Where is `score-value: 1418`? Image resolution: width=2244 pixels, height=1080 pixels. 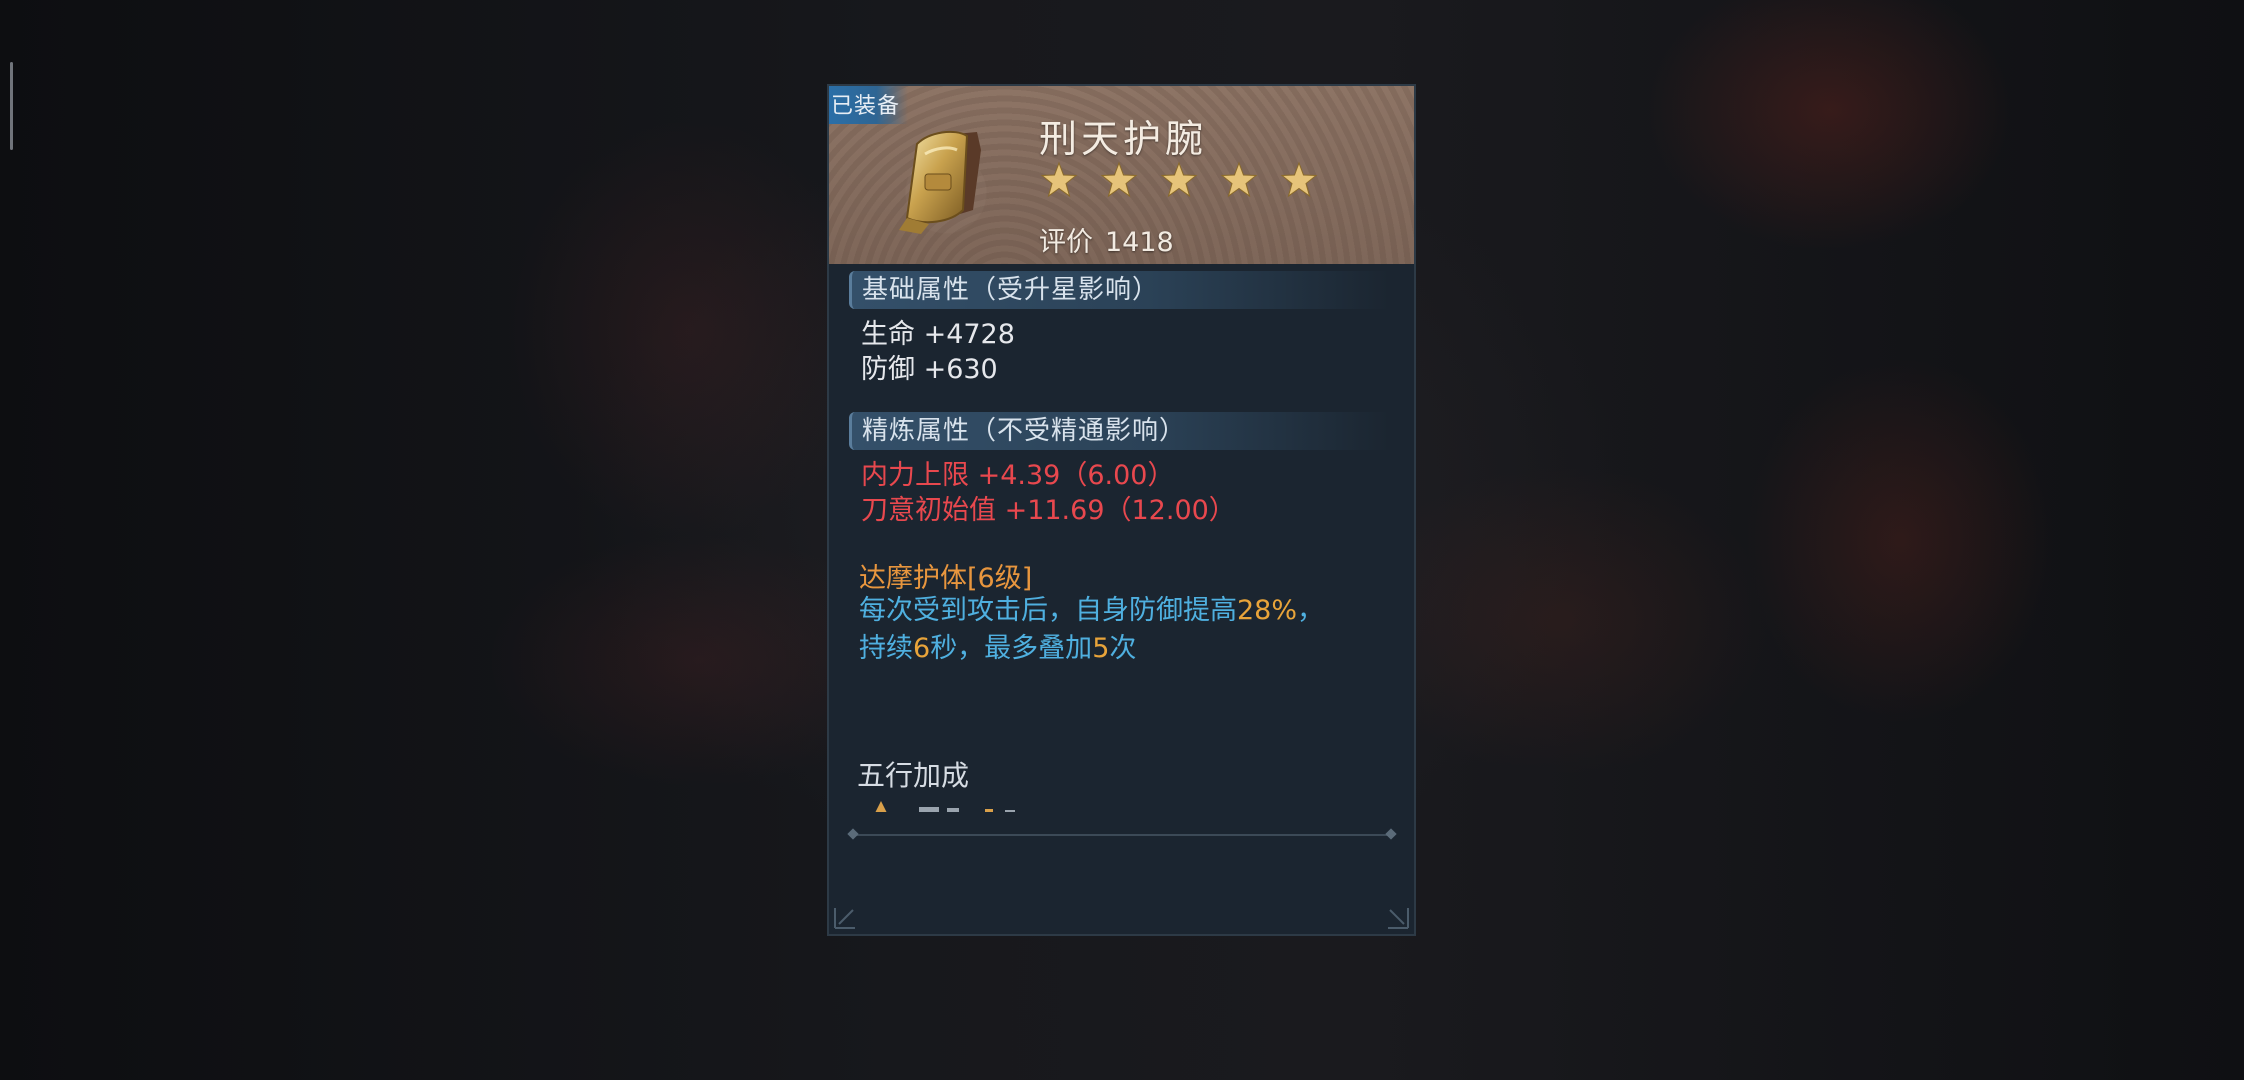
score-value: 1418 is located at coordinates (1139, 242).